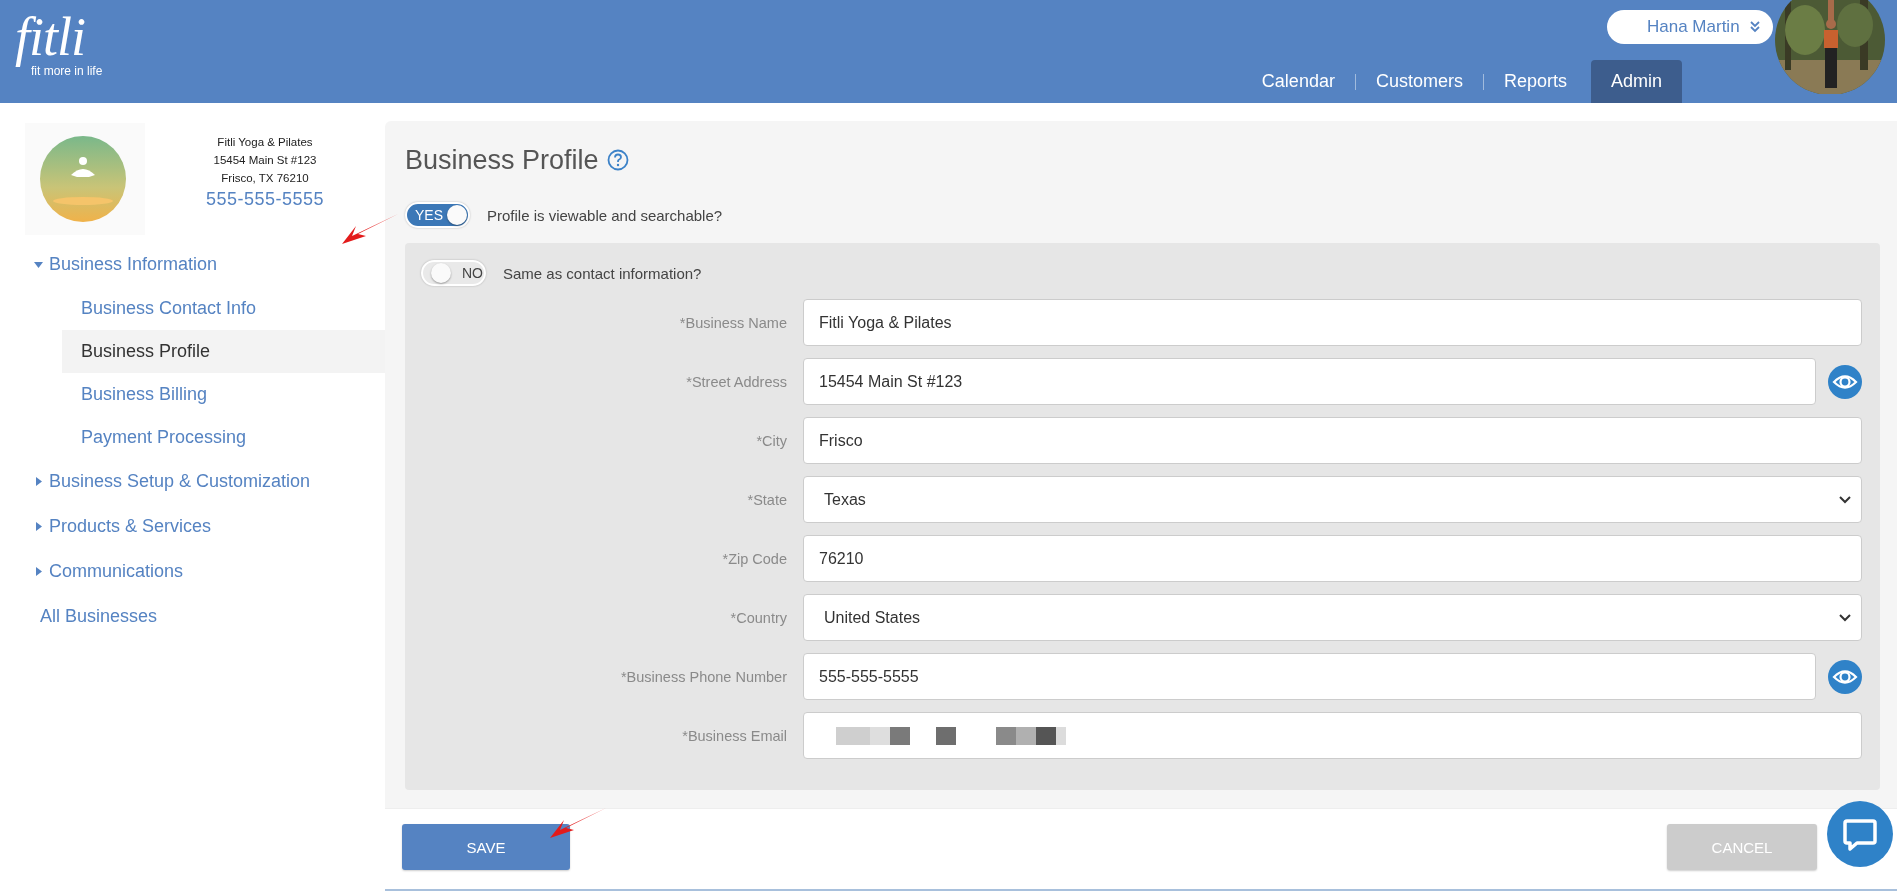 This screenshot has width=1897, height=891. Describe the element at coordinates (1298, 81) in the screenshot. I see `nav-tab: Calendar` at that location.